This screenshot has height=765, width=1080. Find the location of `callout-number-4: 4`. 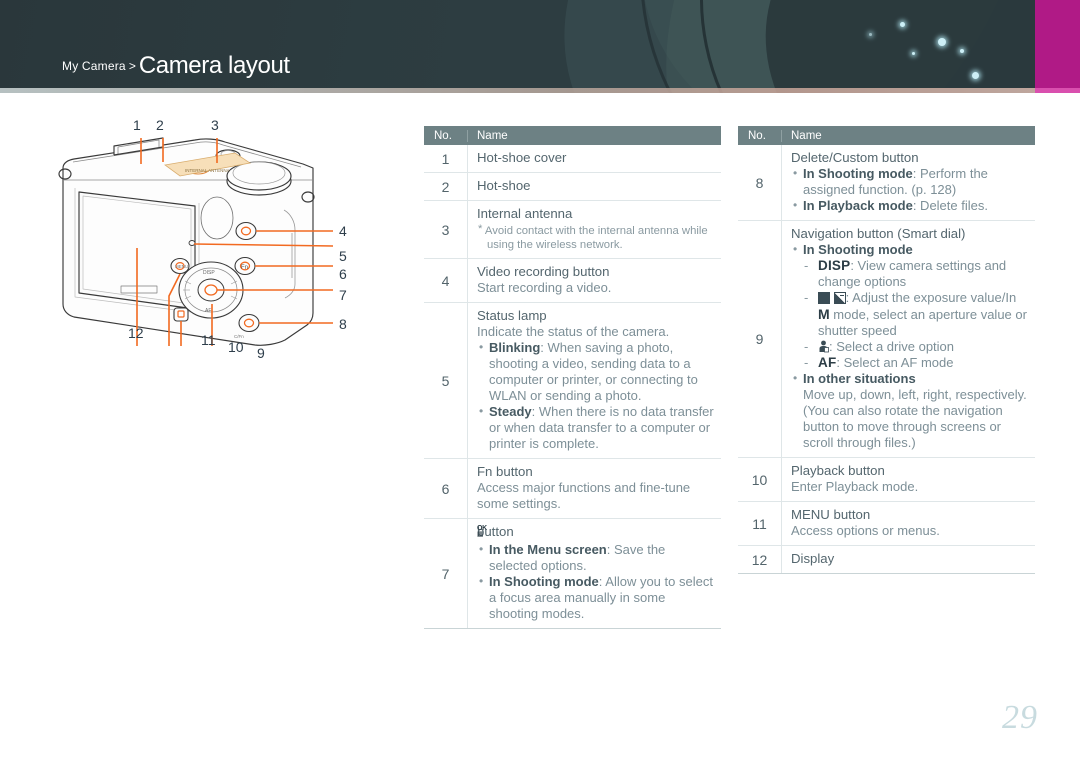

callout-number-4: 4 is located at coordinates (343, 231).